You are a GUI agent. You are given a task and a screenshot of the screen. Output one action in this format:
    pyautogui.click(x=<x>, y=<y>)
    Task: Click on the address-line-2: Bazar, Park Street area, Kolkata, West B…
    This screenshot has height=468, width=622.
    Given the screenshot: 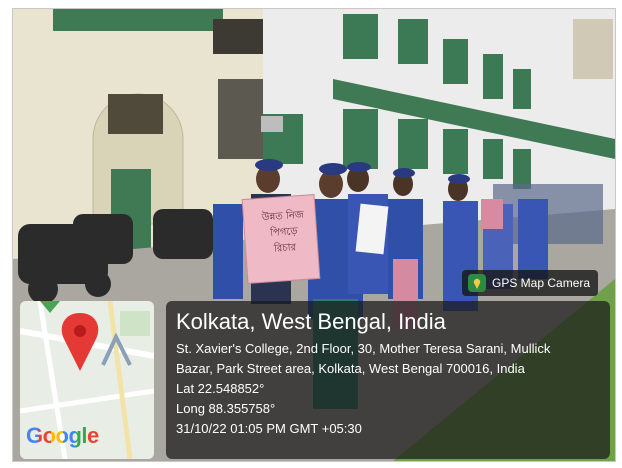 What is the action you would take?
    pyautogui.click(x=350, y=368)
    